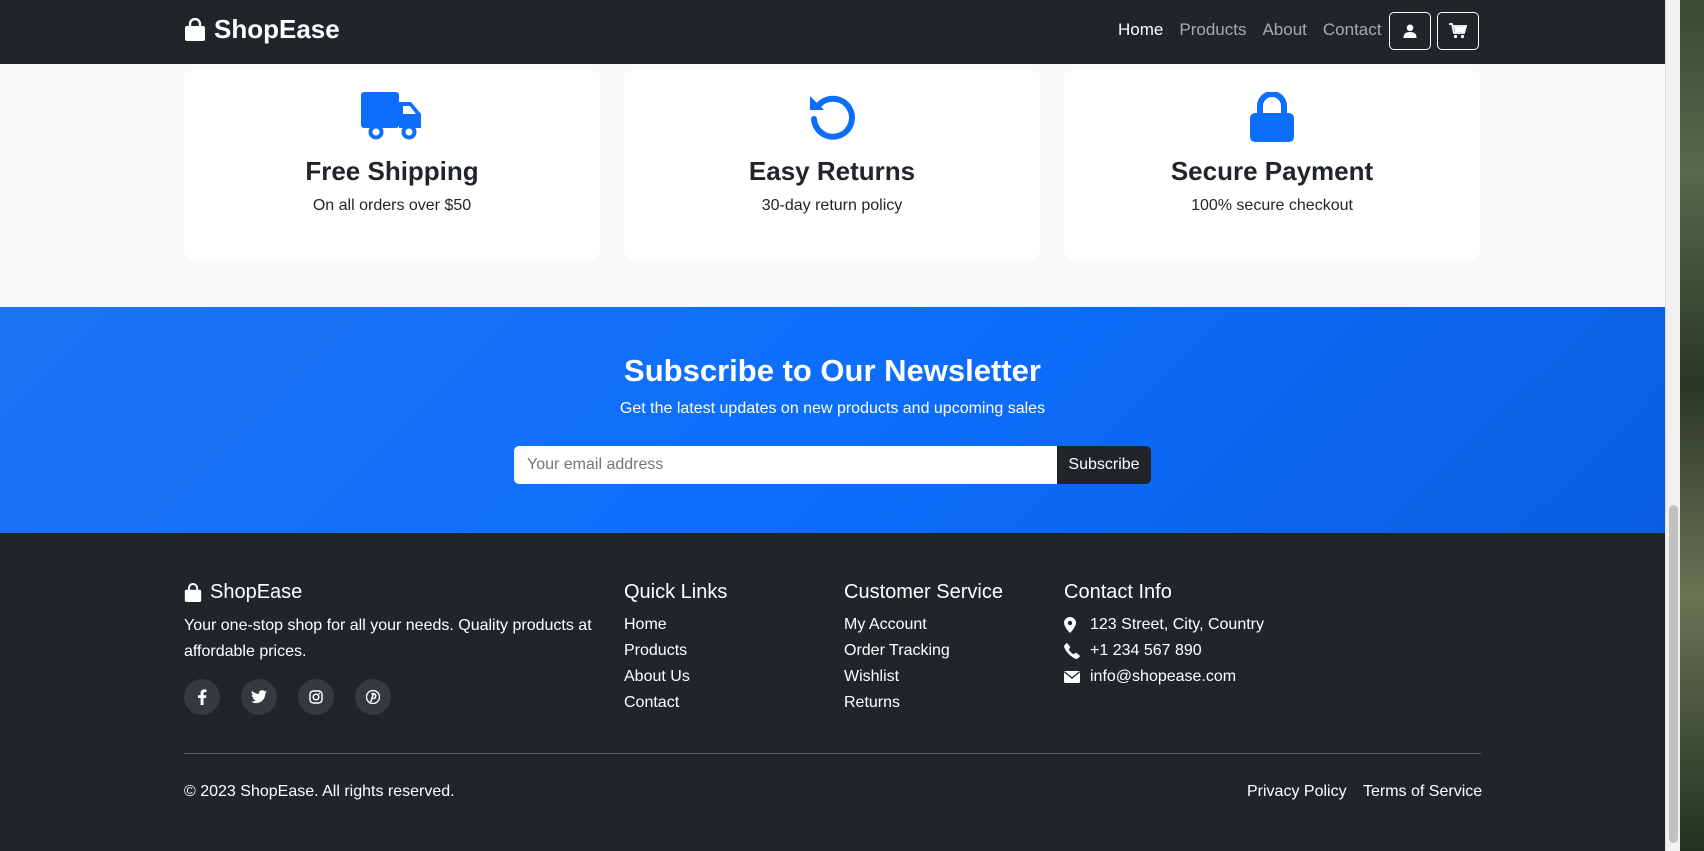 The width and height of the screenshot is (1704, 851). I want to click on twitter-icon, so click(259, 697).